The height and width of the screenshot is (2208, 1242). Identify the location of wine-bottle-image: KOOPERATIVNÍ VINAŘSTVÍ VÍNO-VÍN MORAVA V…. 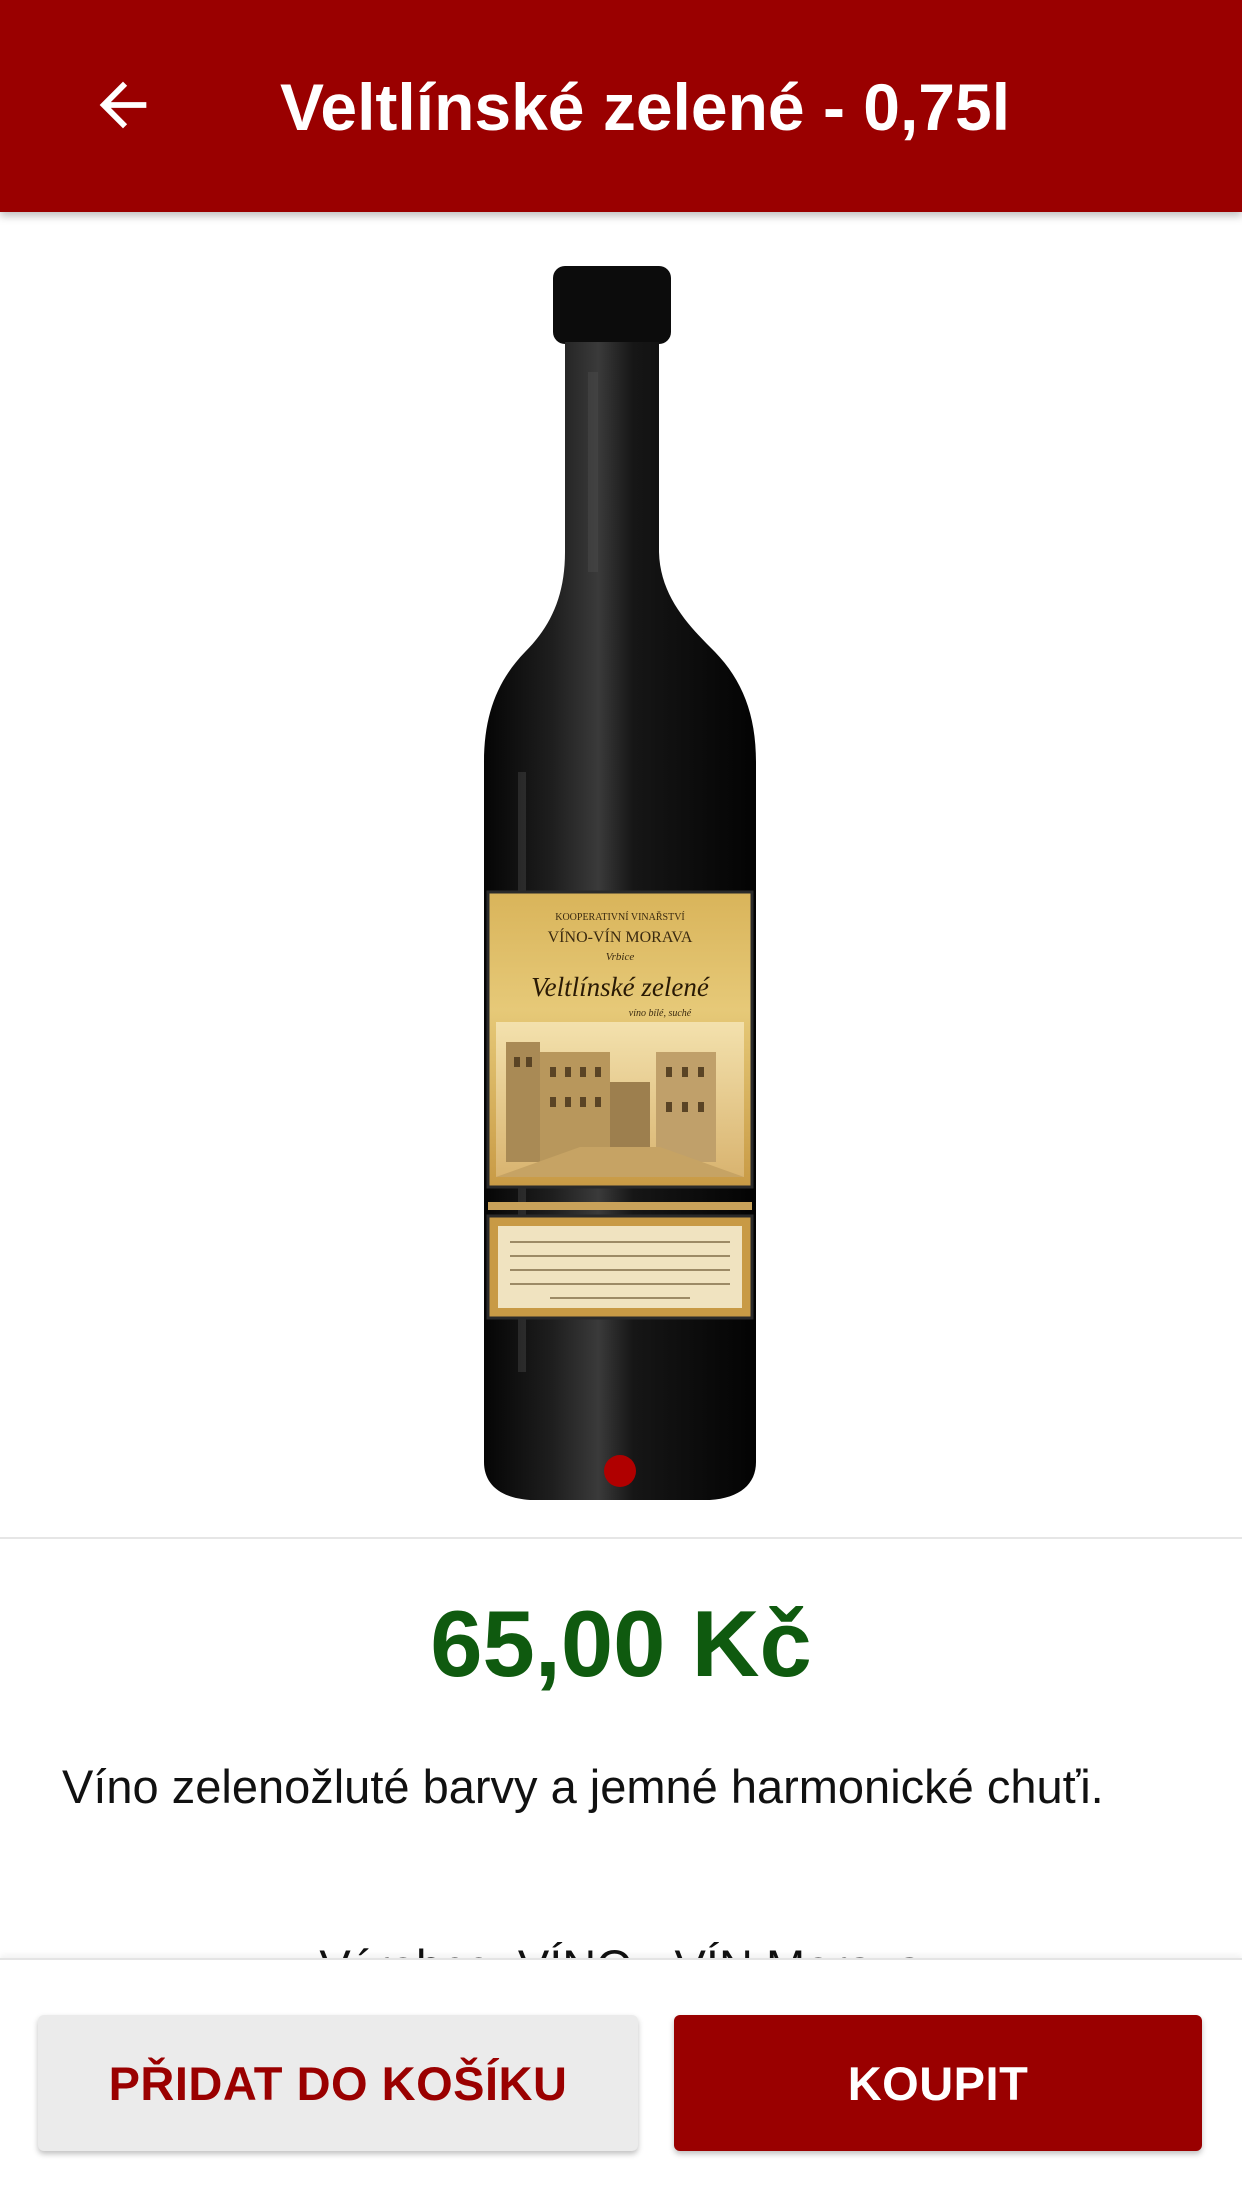
(620, 877).